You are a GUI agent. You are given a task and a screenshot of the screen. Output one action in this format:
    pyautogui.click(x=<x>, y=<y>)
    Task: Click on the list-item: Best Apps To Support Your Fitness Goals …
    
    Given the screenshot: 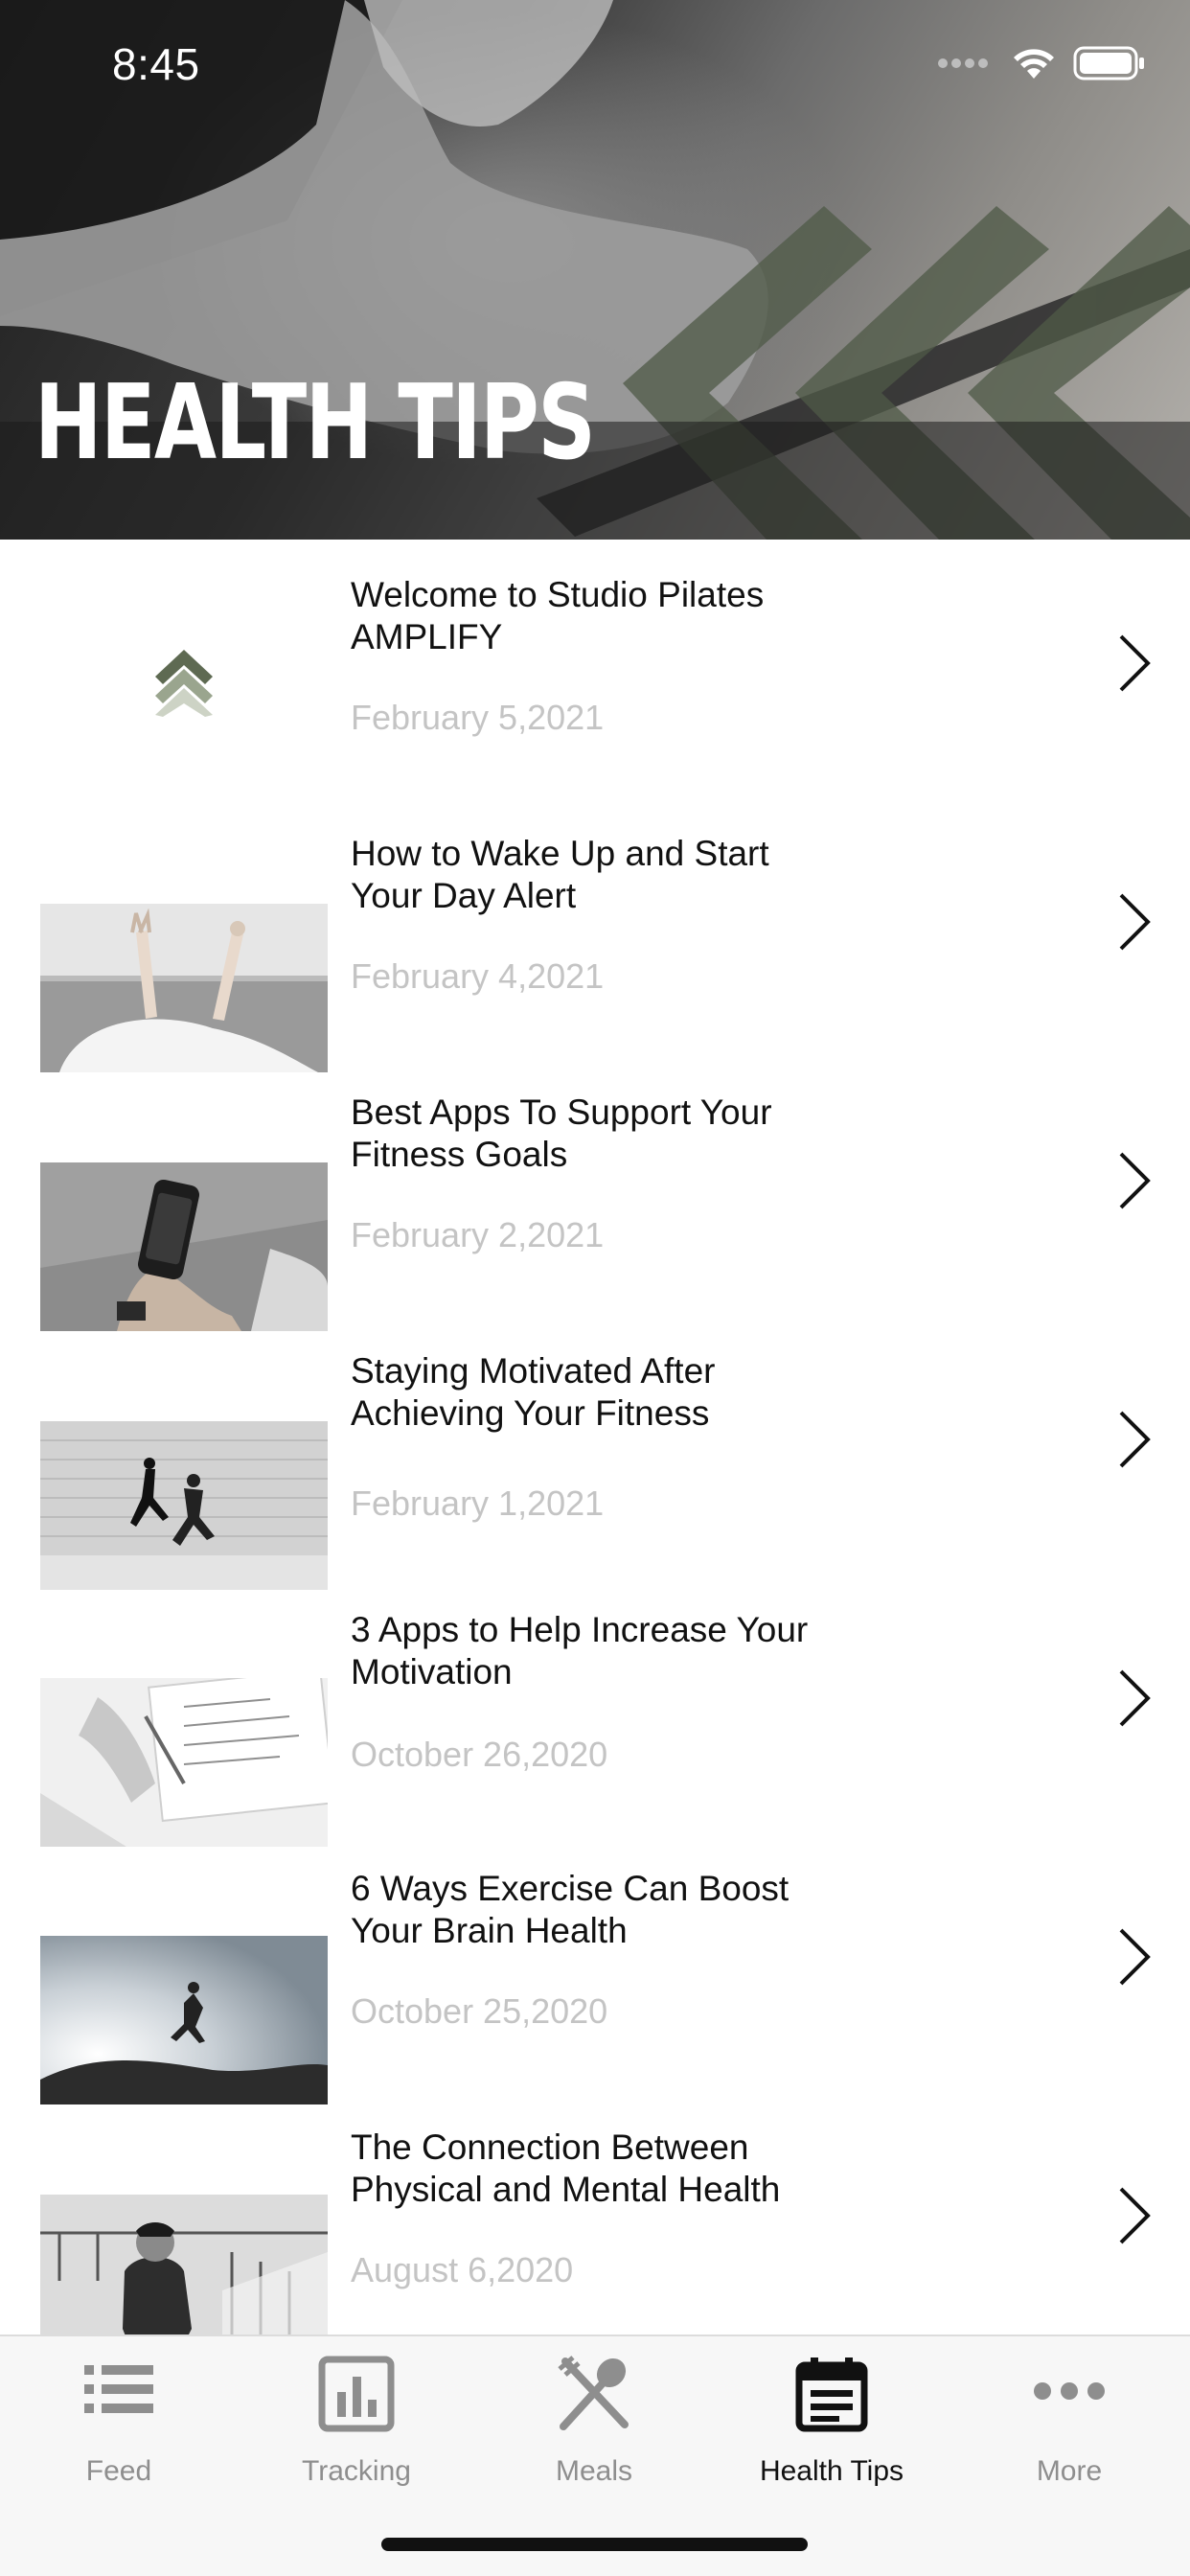 What is the action you would take?
    pyautogui.click(x=595, y=1194)
    